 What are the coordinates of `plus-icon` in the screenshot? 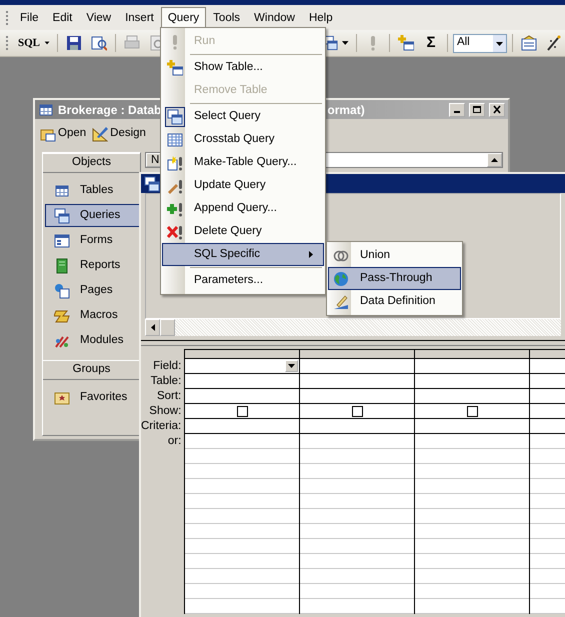 It's located at (175, 208).